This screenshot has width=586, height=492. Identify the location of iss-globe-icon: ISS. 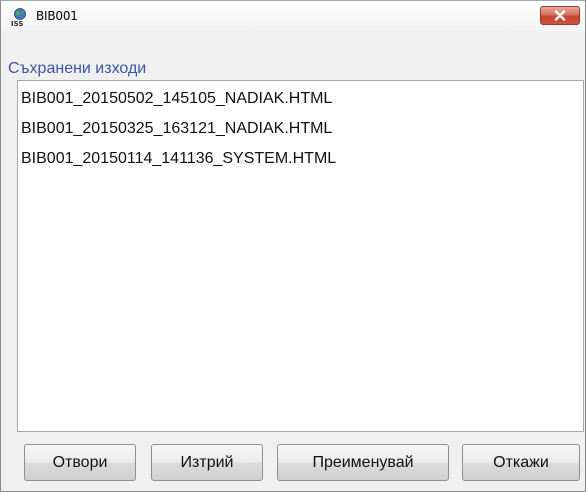
(20, 18).